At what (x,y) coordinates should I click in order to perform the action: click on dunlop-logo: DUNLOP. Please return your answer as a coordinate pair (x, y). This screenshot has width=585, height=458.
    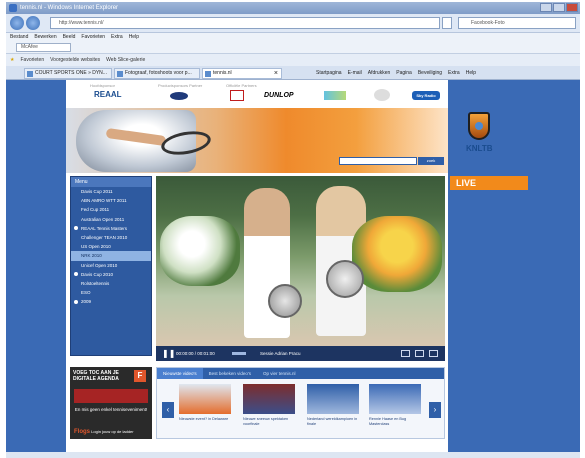
    Looking at the image, I should click on (279, 95).